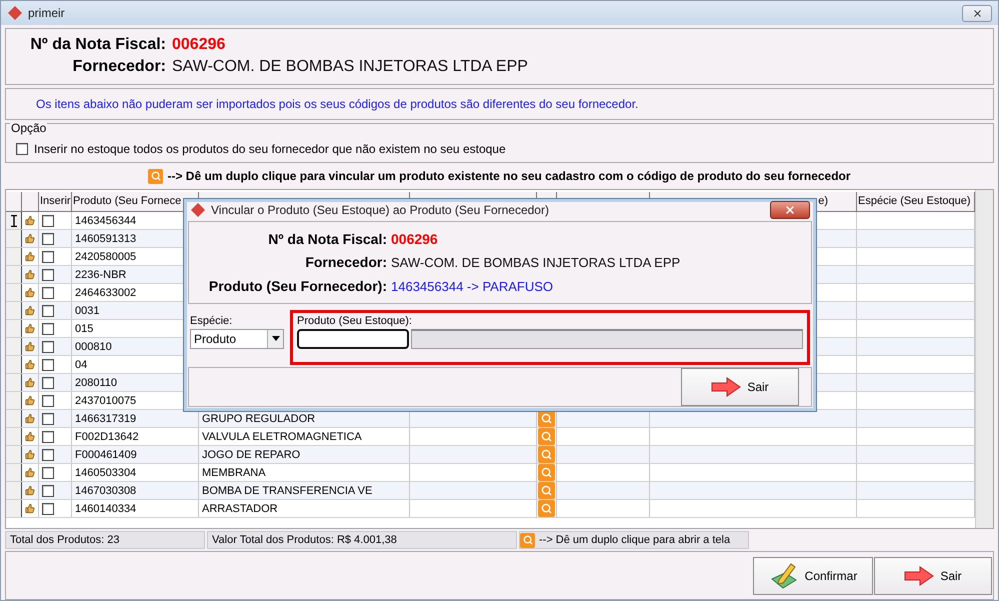 The image size is (999, 601). I want to click on checkbox, so click(22, 149).